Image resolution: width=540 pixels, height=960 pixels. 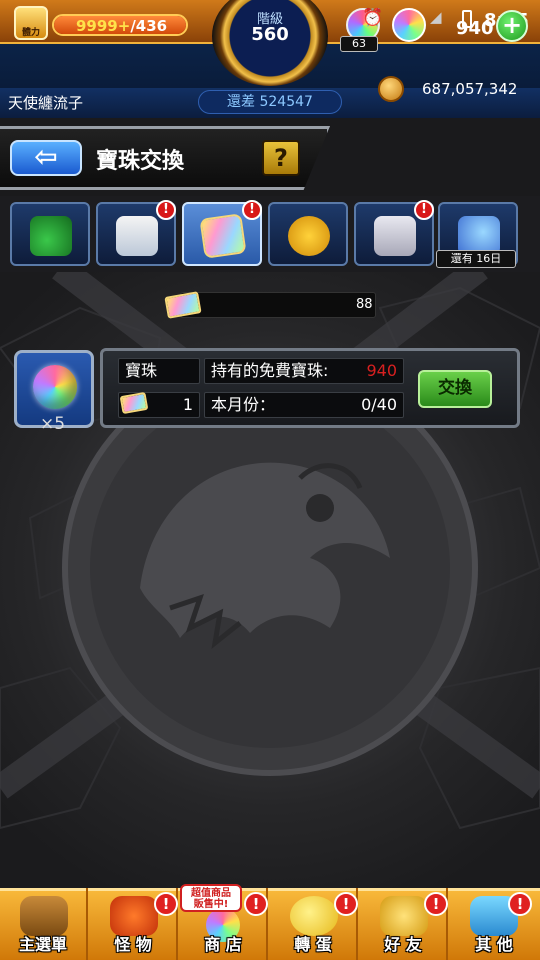 I want to click on sale-tag: 超值商品 販售中!, so click(x=211, y=898).